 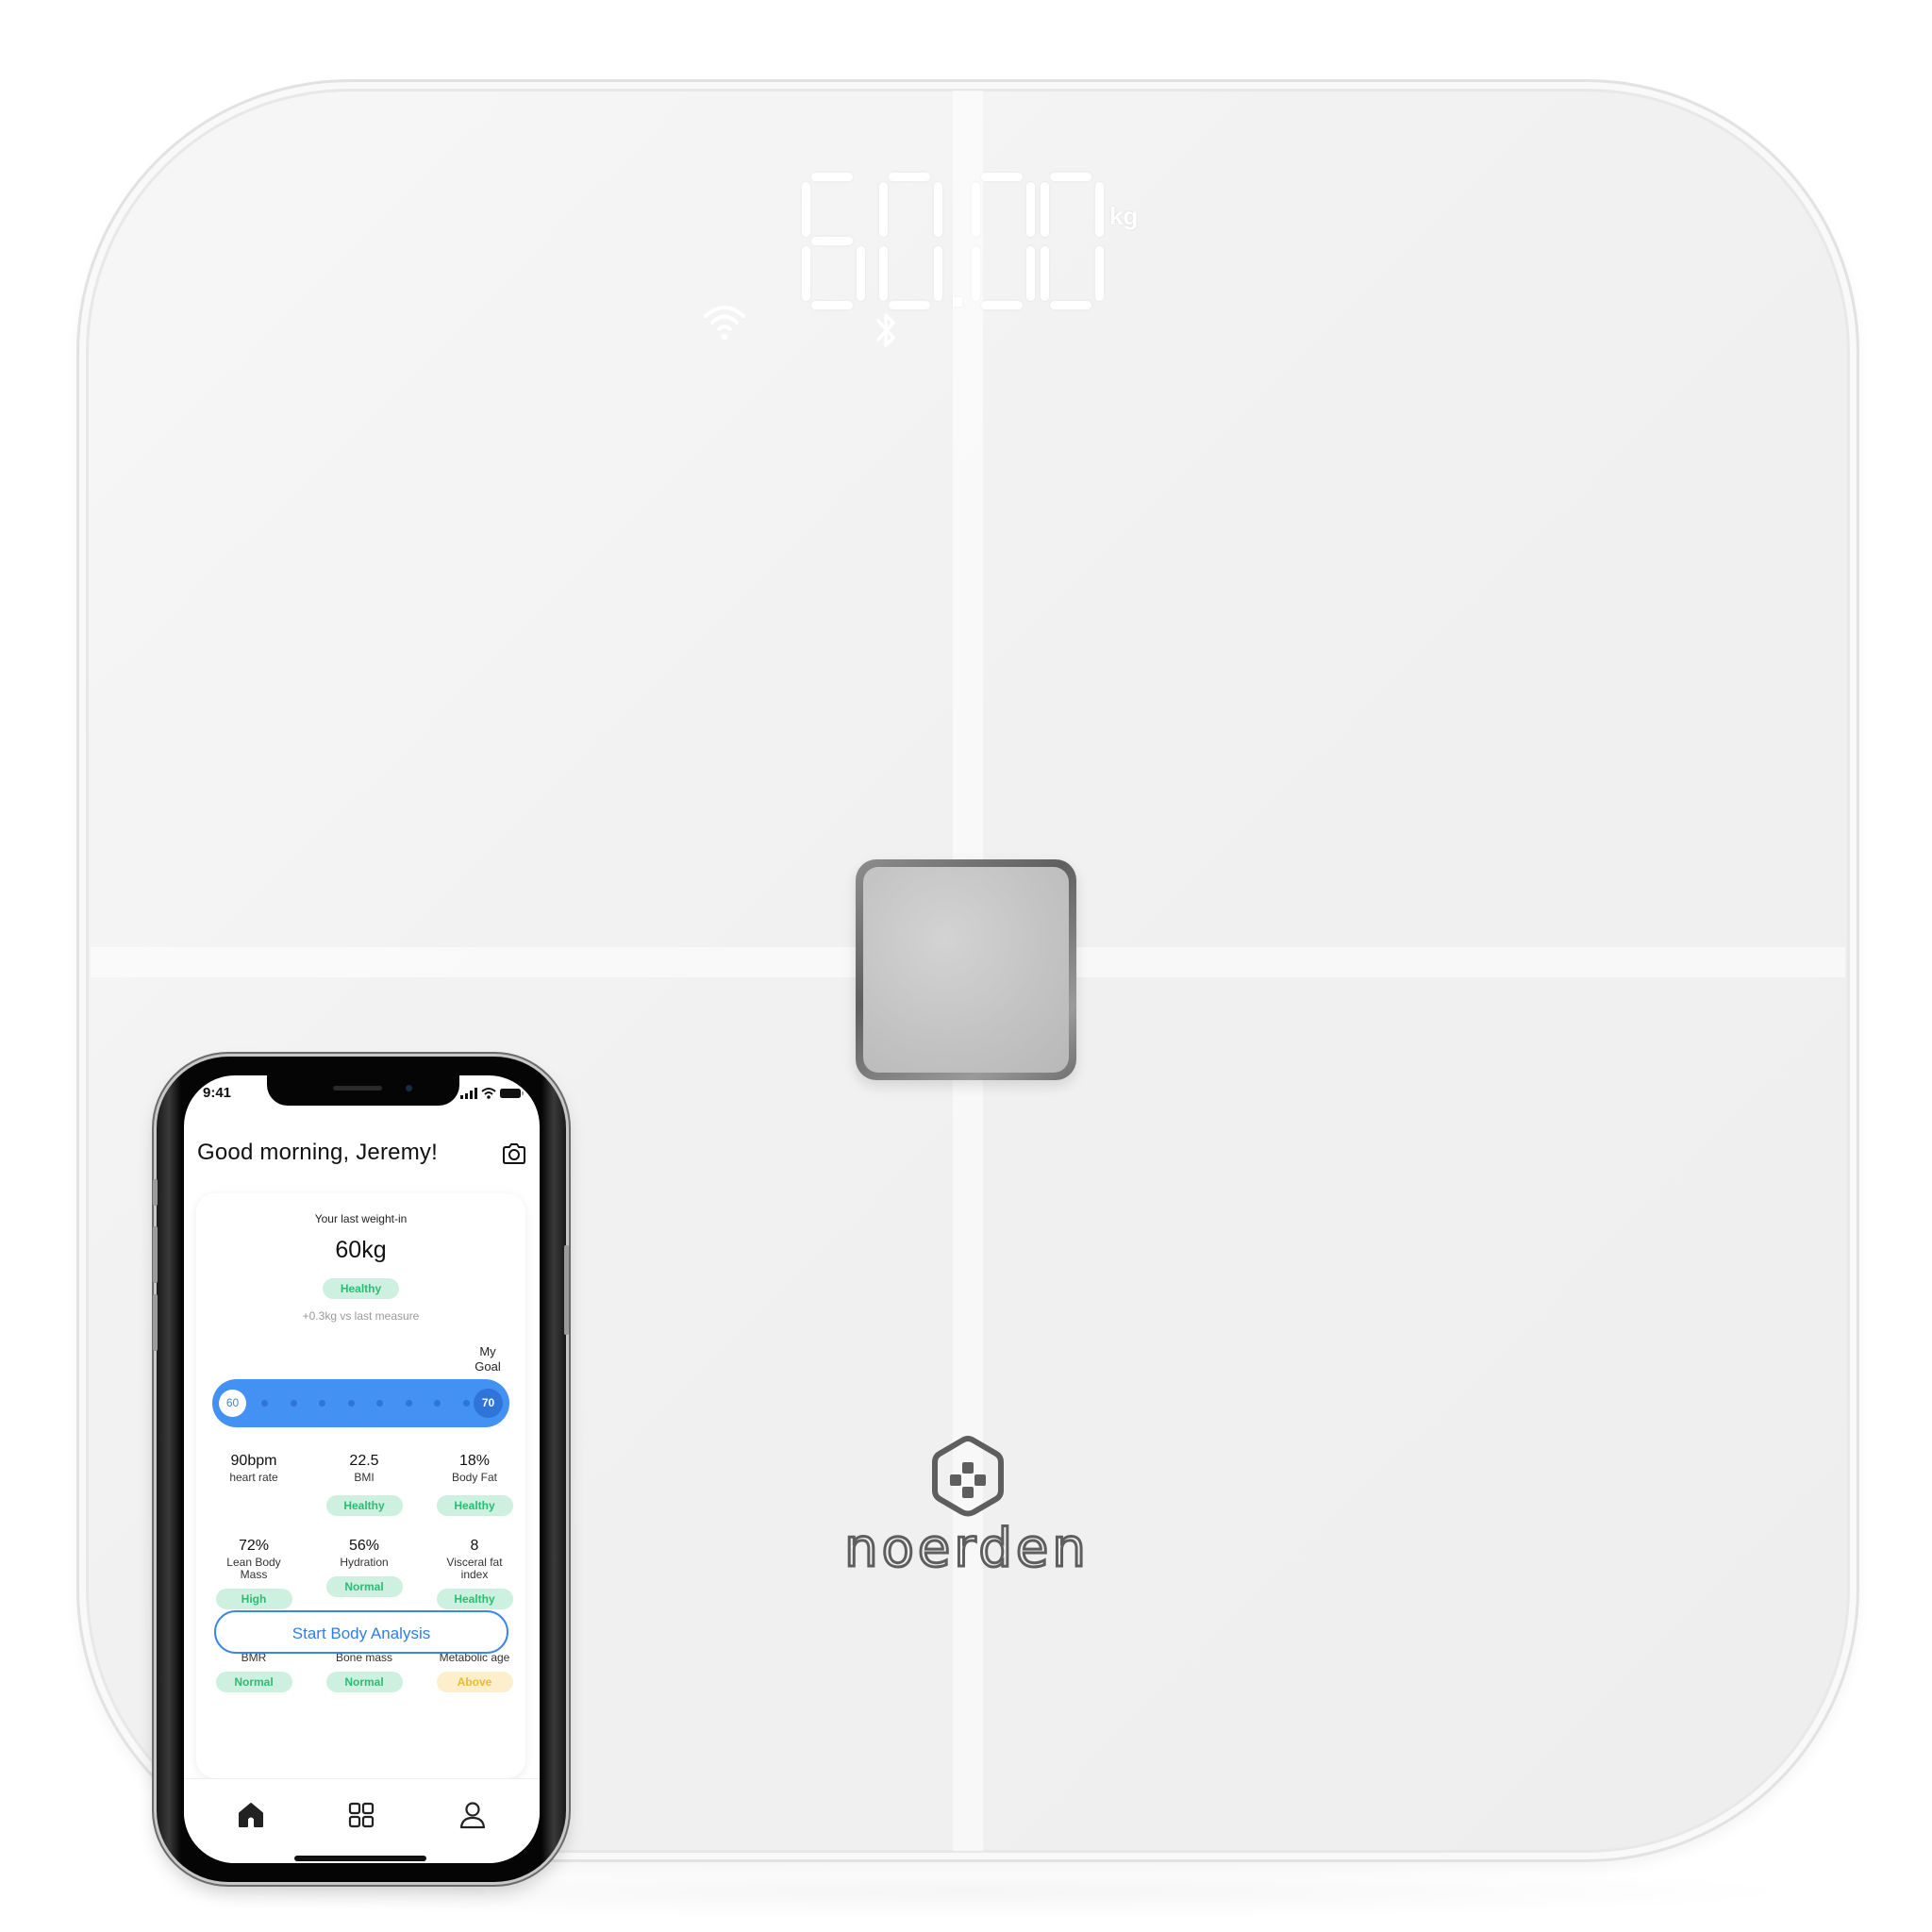 What do you see at coordinates (361, 1288) in the screenshot?
I see `weight-status-badge: Healthy` at bounding box center [361, 1288].